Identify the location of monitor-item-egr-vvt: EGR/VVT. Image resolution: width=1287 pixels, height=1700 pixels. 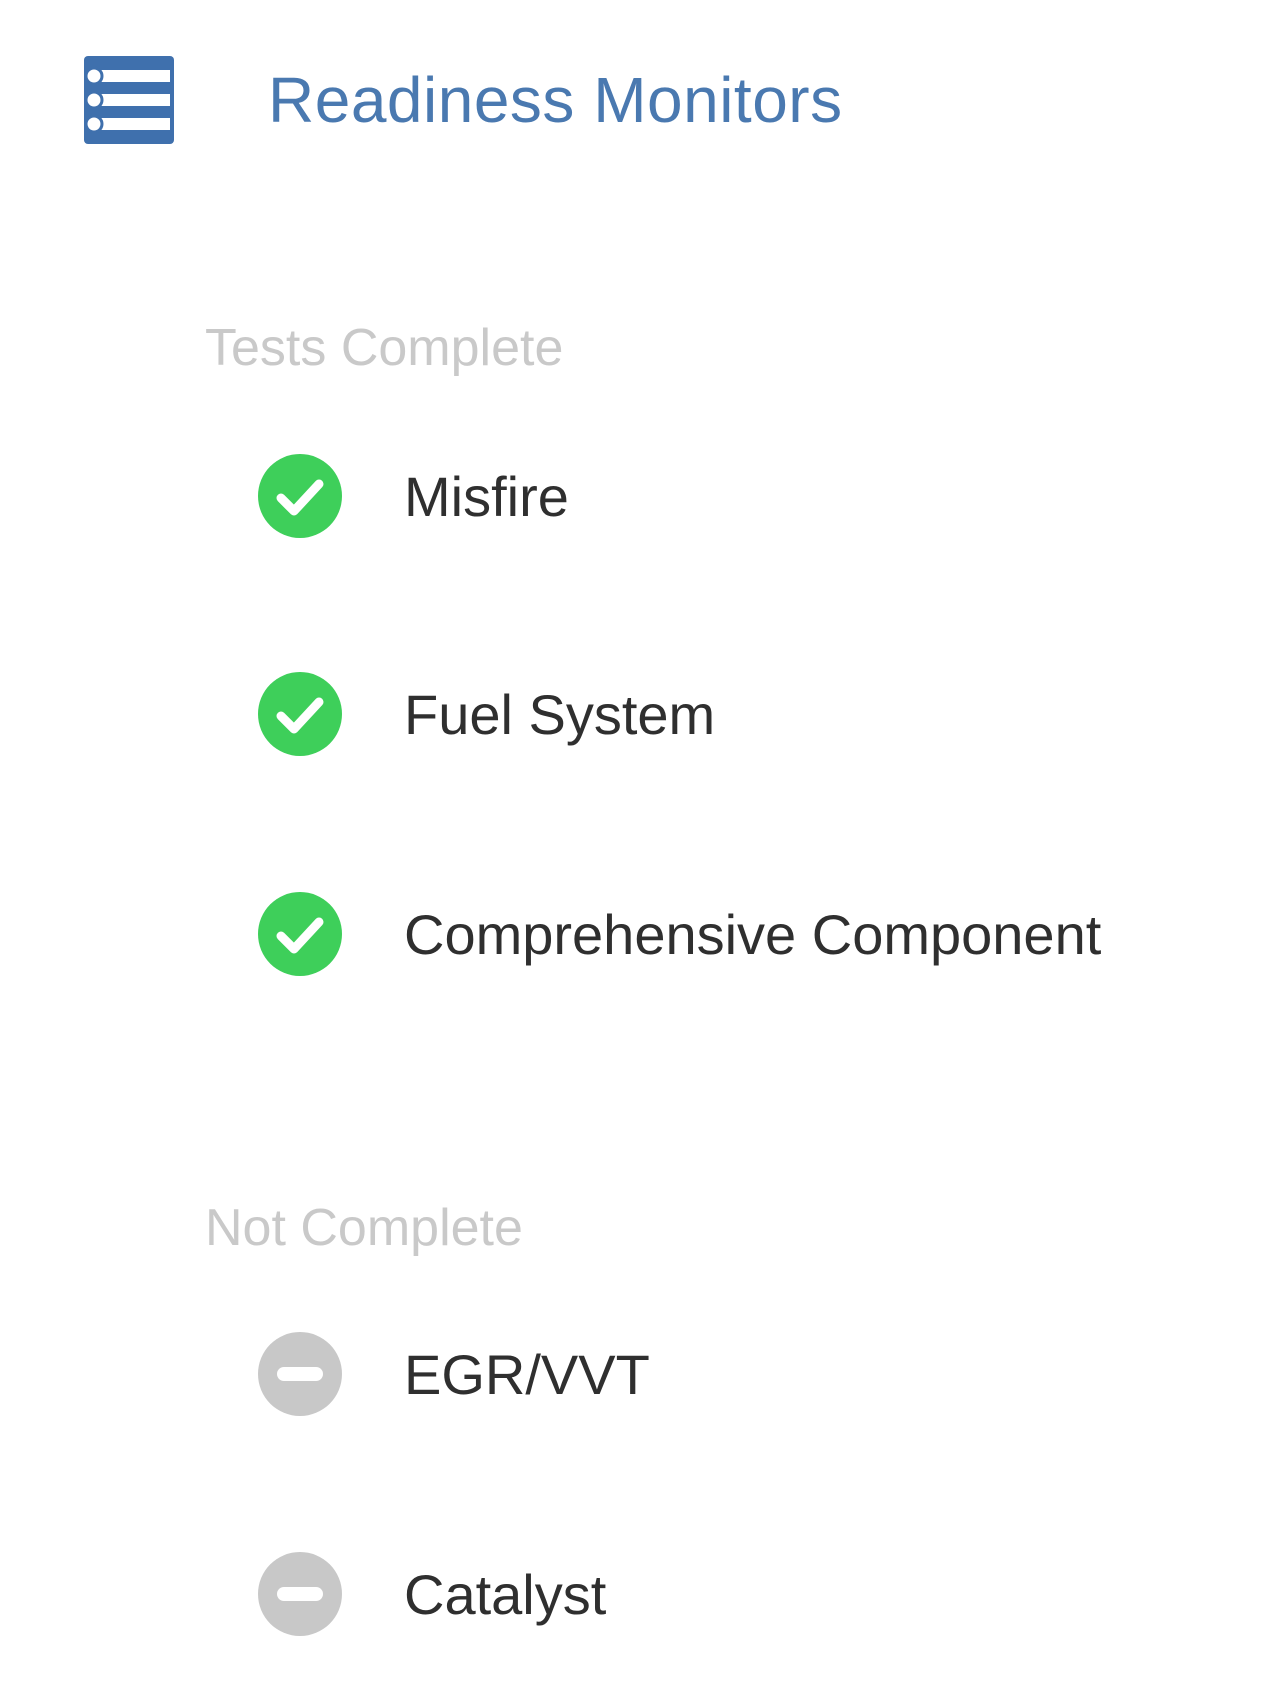
(453, 1374).